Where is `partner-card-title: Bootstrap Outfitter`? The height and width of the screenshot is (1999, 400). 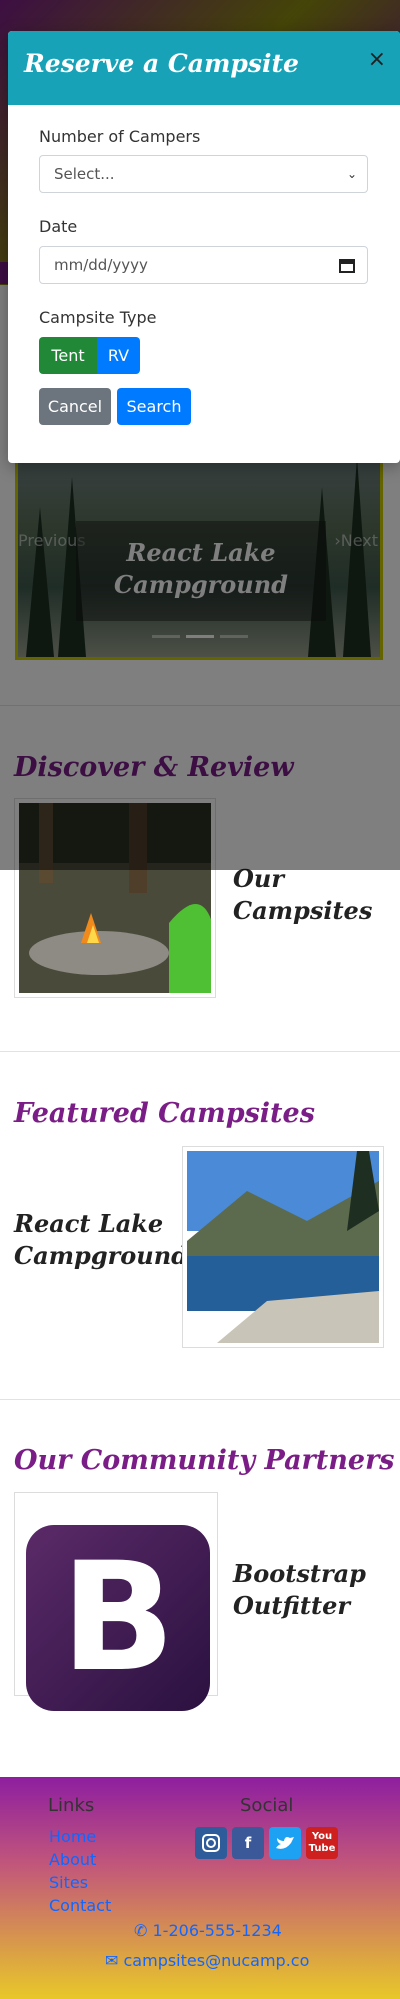
partner-card-title: Bootstrap Outfitter is located at coordinates (299, 1590).